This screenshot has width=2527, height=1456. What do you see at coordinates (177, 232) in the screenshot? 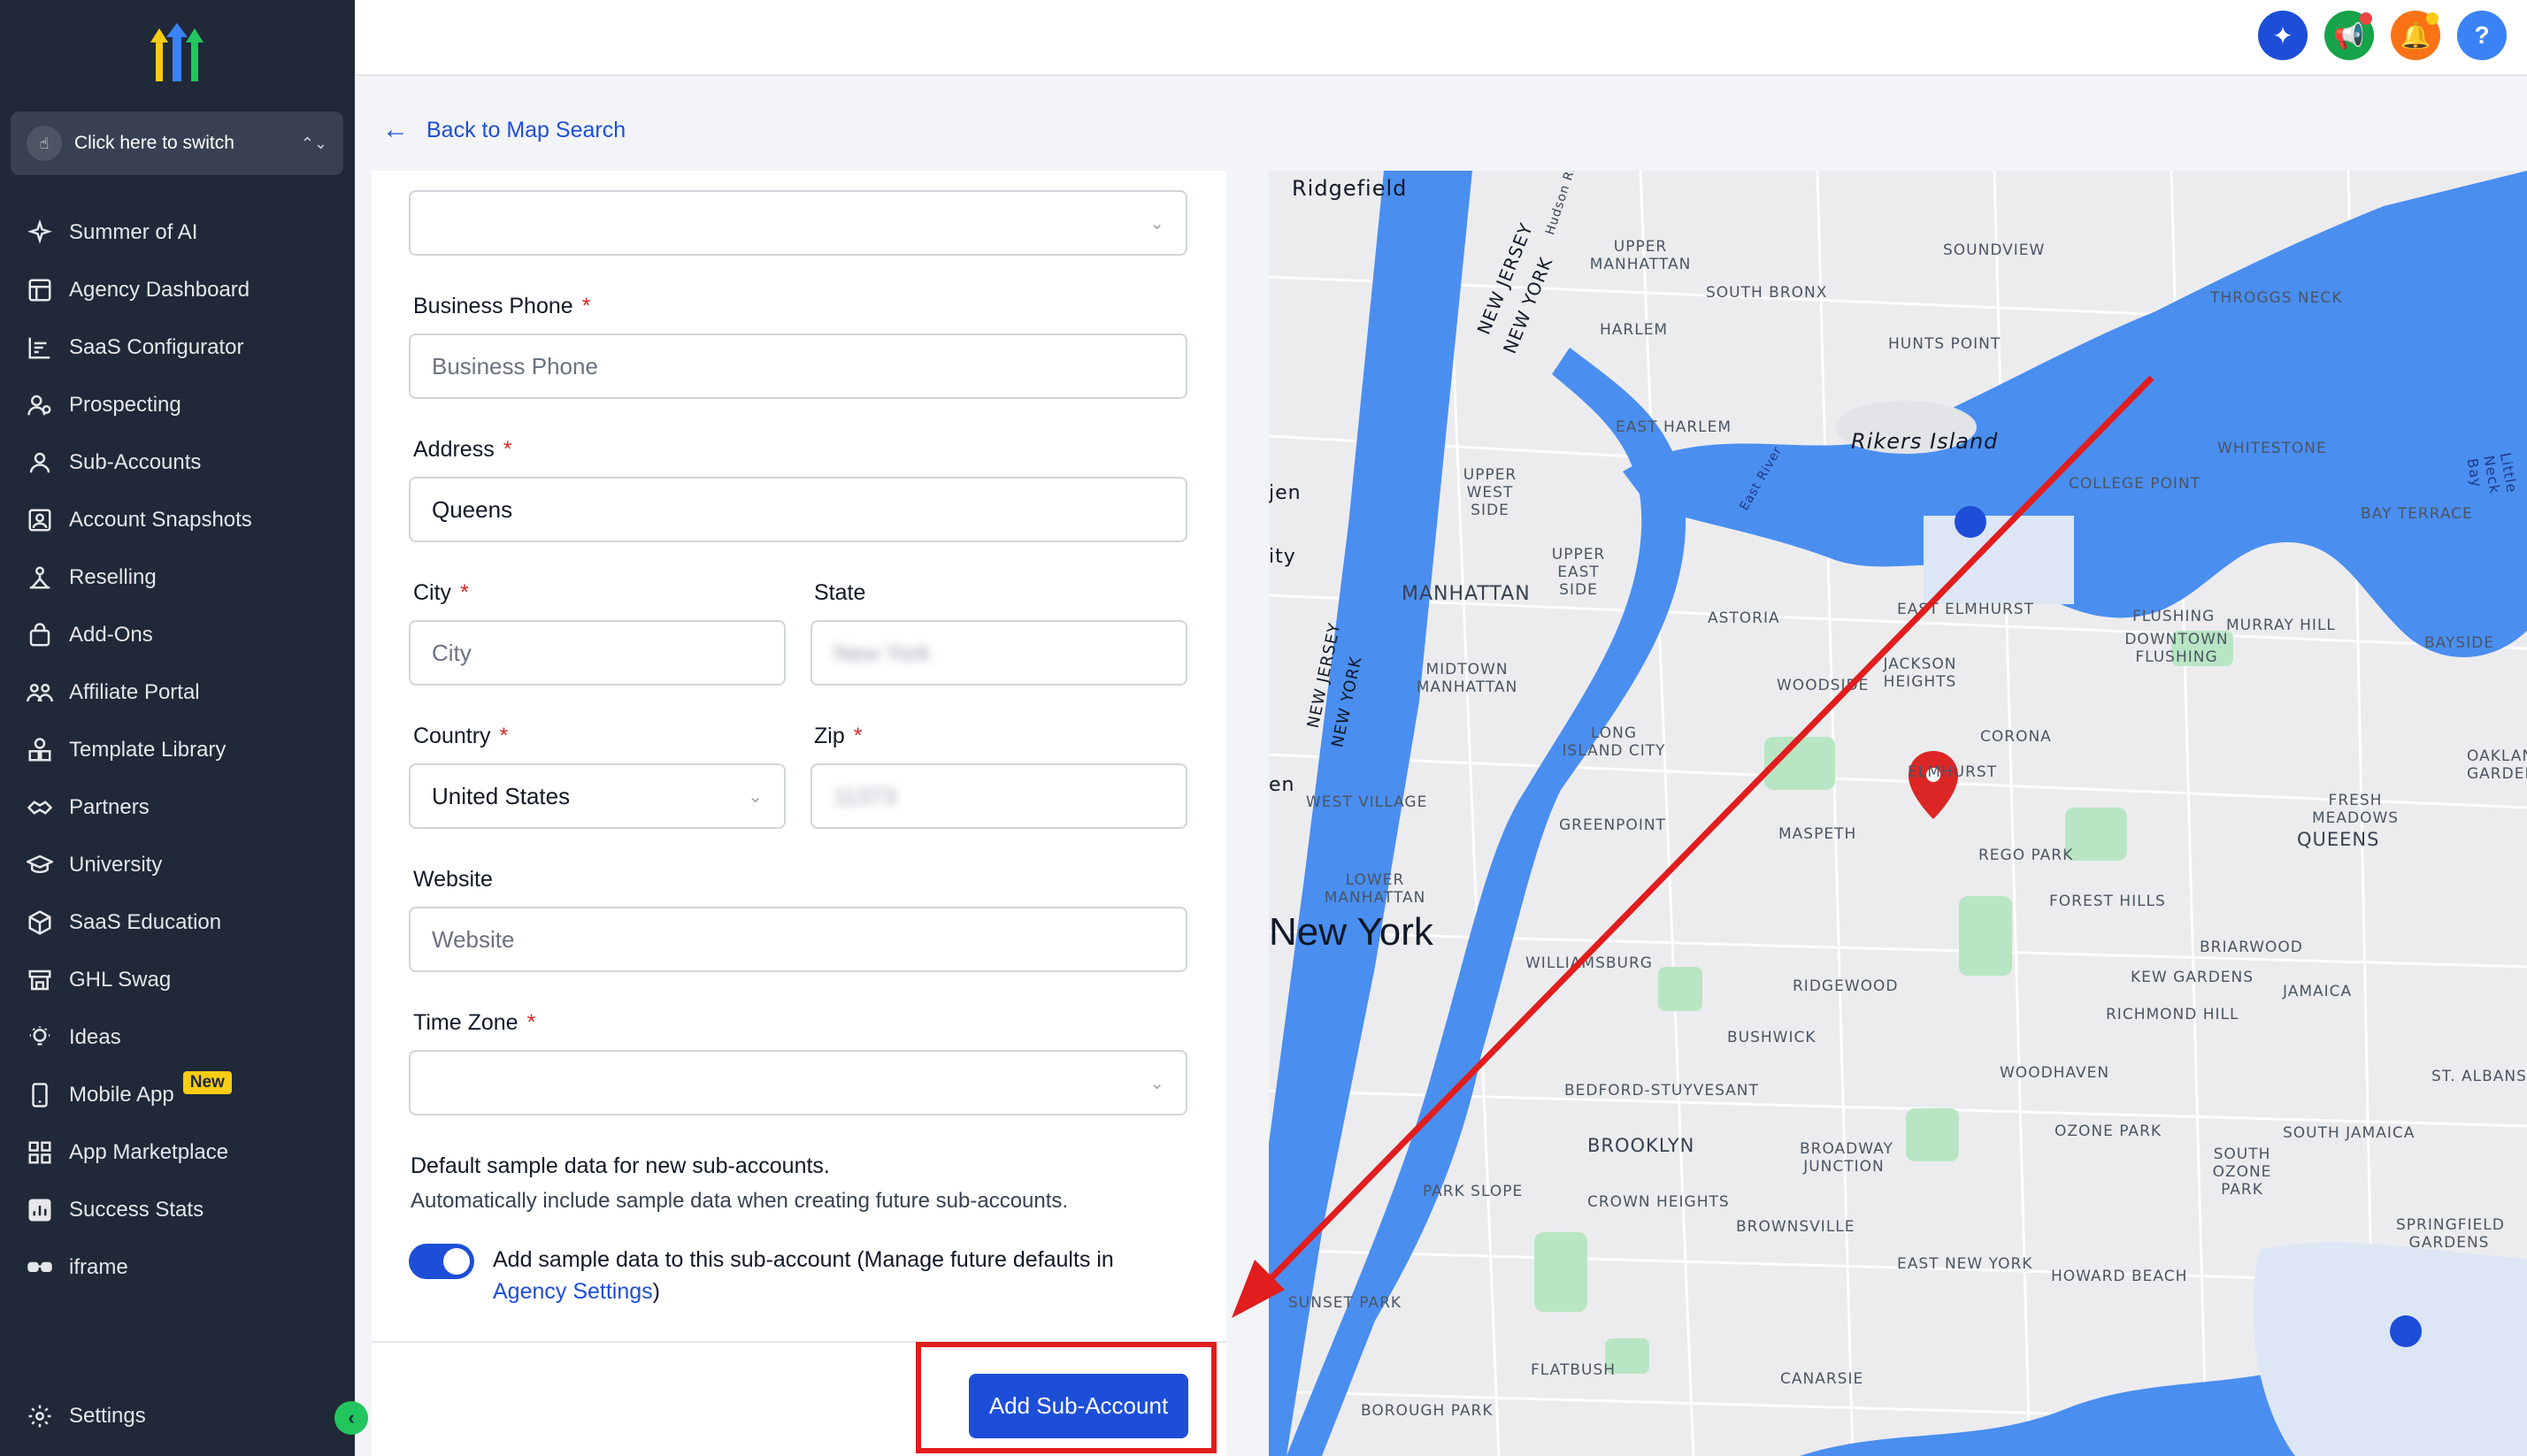
I see `sidebar-item-summer-of-ai: Summer of AI` at bounding box center [177, 232].